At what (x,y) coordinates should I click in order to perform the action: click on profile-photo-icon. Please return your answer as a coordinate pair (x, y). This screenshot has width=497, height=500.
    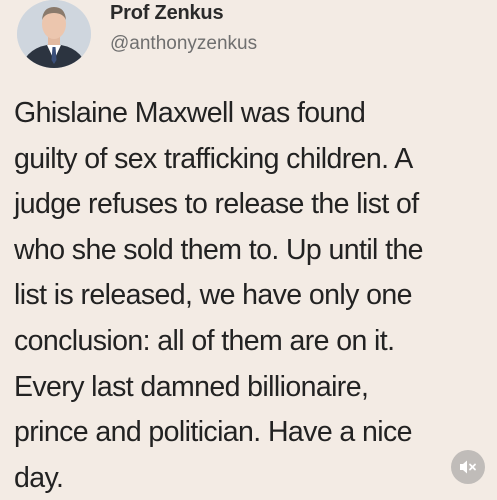
    Looking at the image, I should click on (54, 34).